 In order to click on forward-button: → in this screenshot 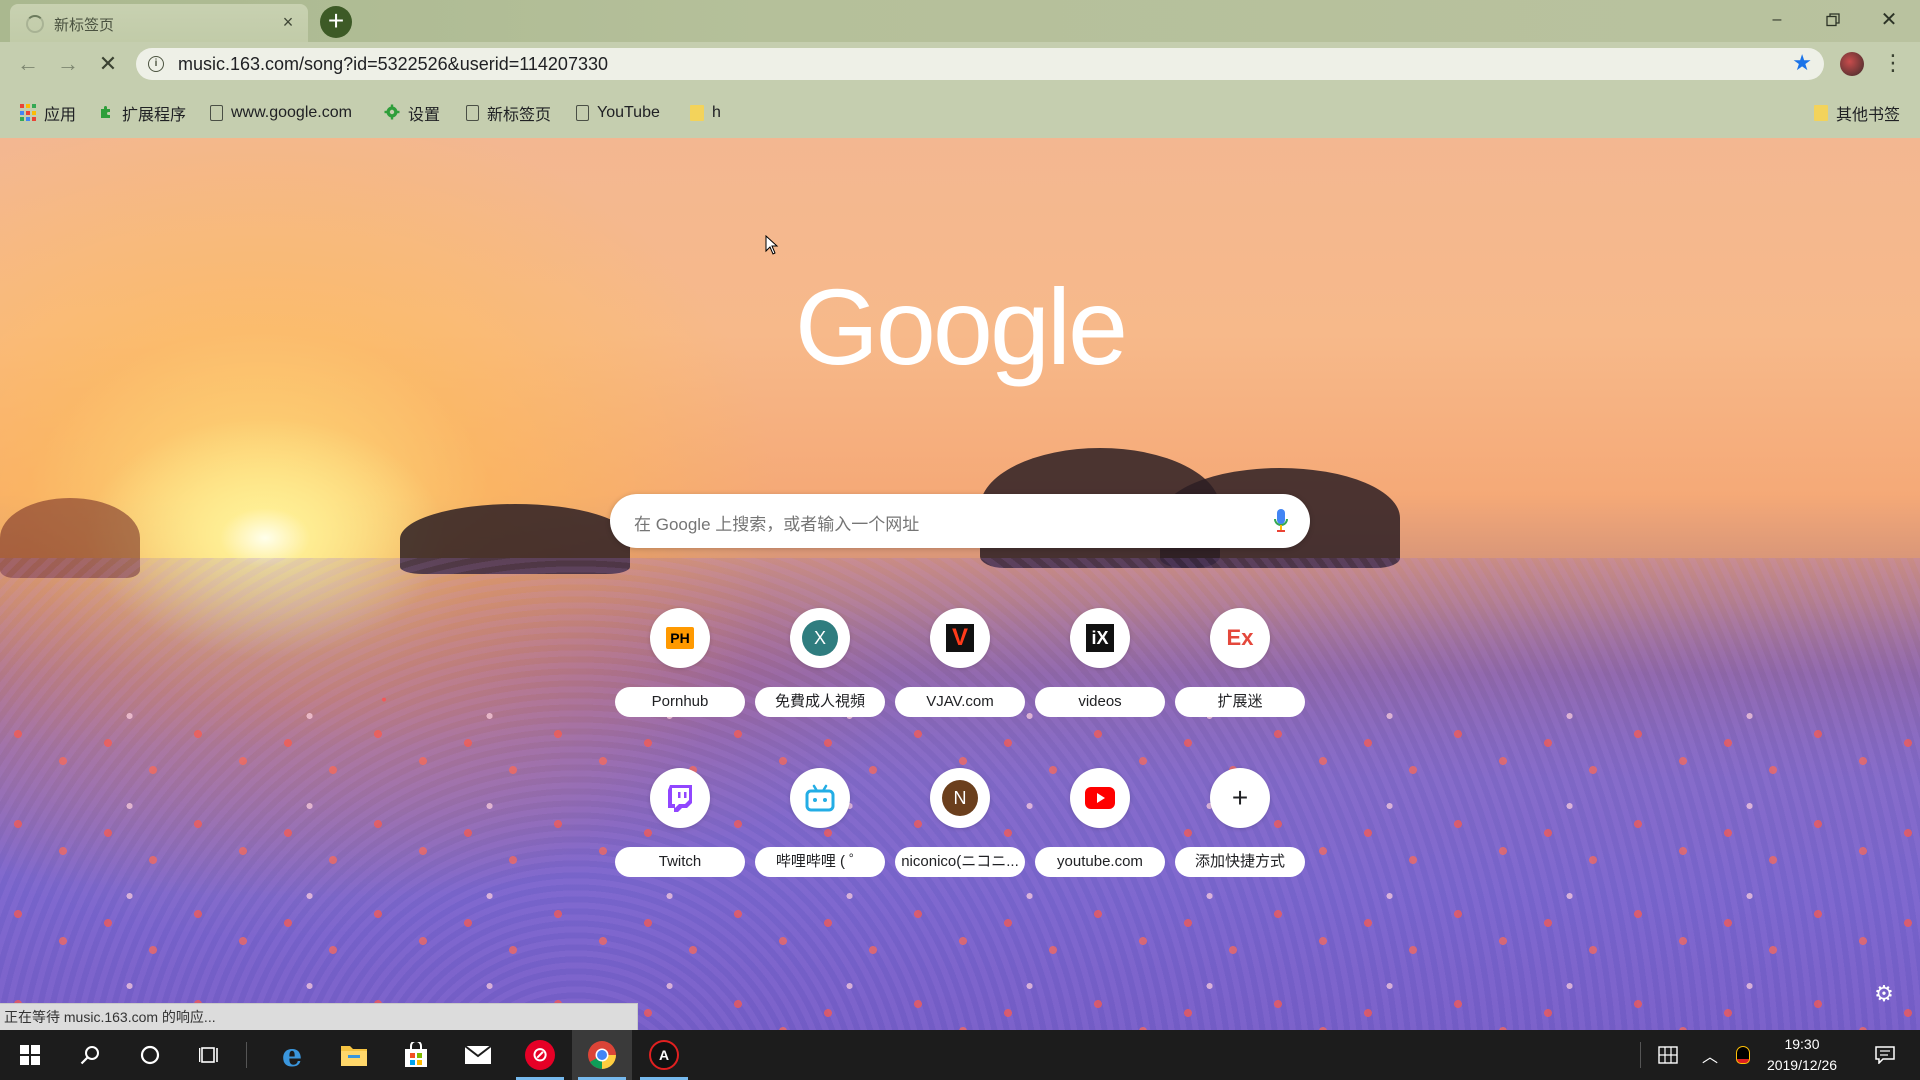, I will do `click(68, 64)`.